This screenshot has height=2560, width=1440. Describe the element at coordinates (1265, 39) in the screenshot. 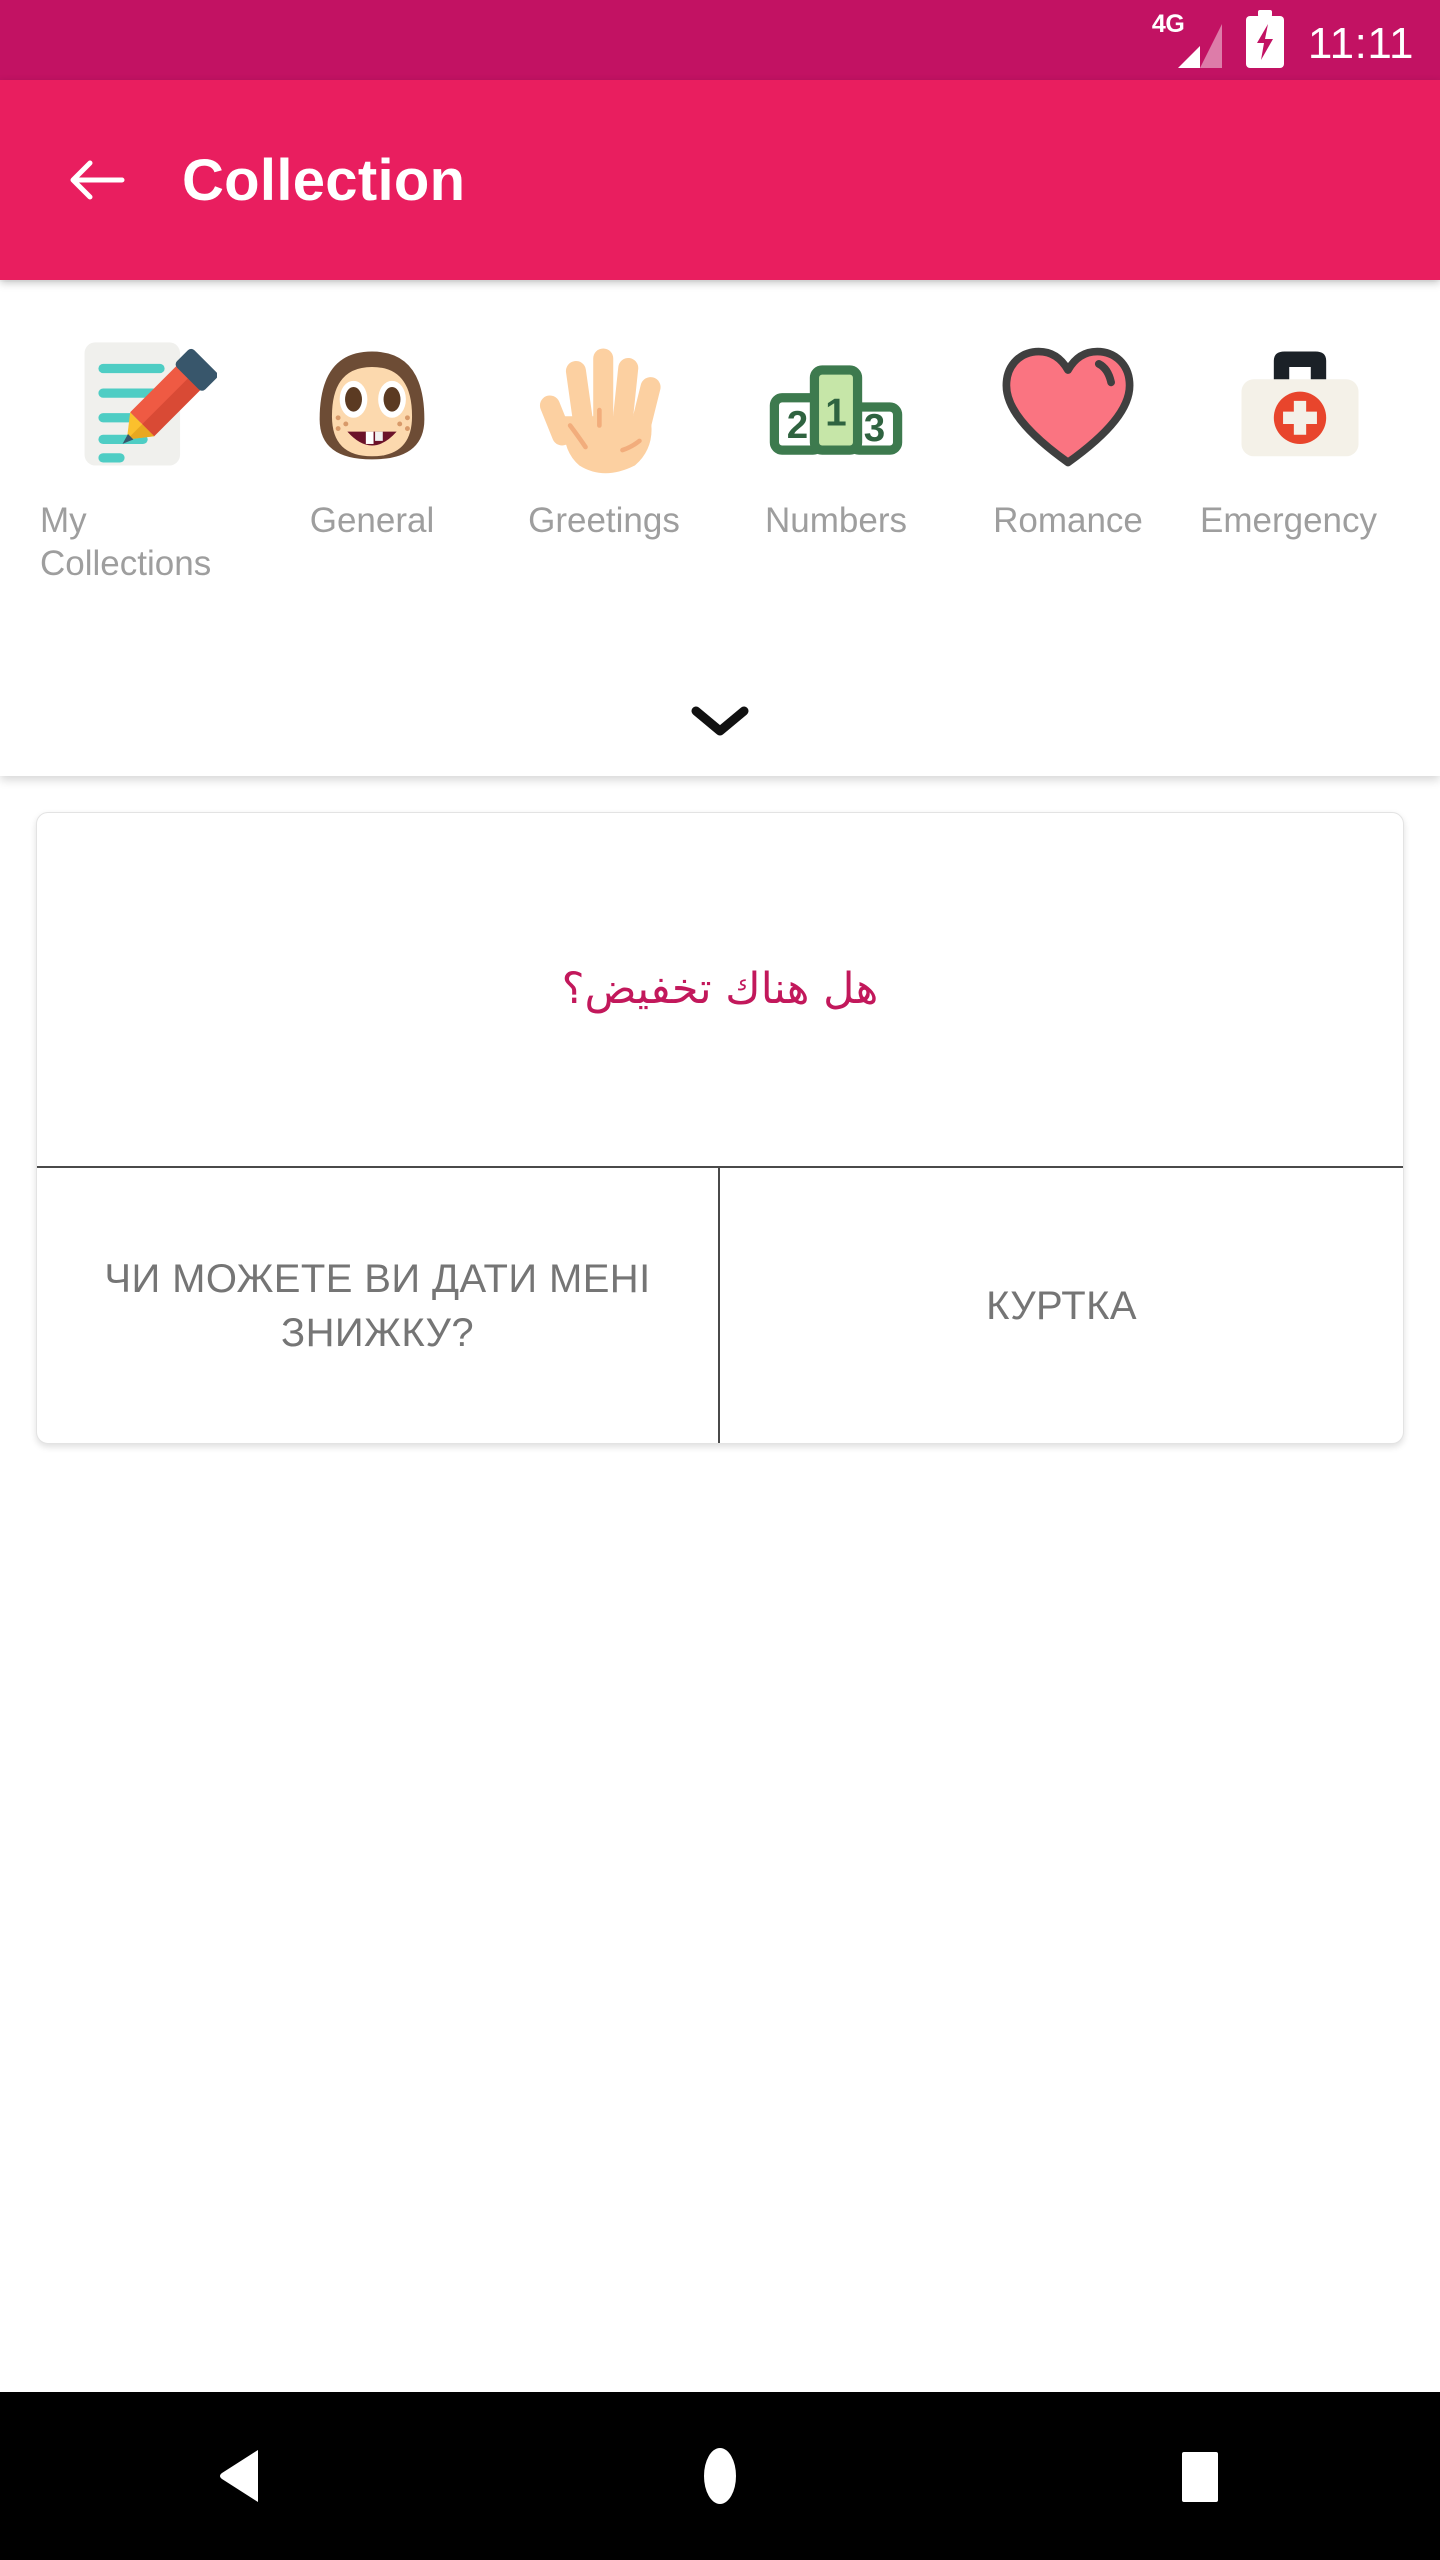

I see `battery-charging-icon` at that location.